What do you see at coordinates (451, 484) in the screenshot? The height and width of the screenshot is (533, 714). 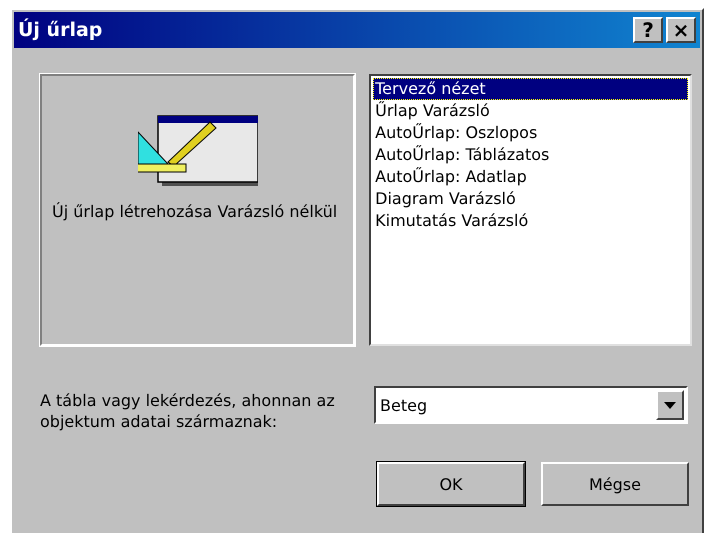 I see `ok-button: OK` at bounding box center [451, 484].